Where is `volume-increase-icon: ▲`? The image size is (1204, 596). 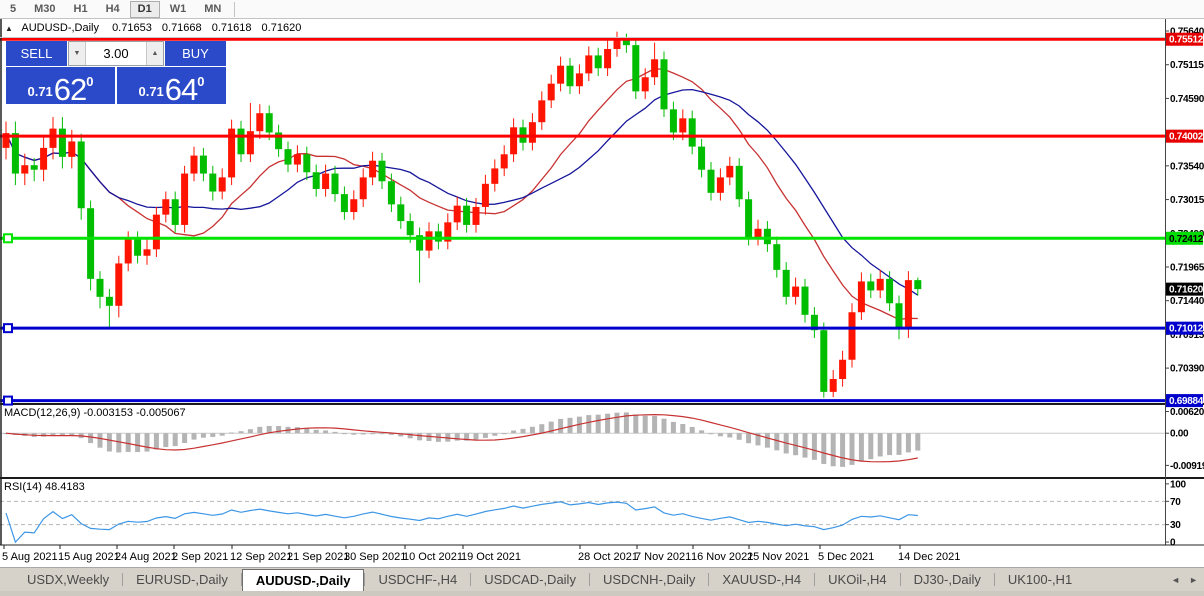
volume-increase-icon: ▲ is located at coordinates (154, 53).